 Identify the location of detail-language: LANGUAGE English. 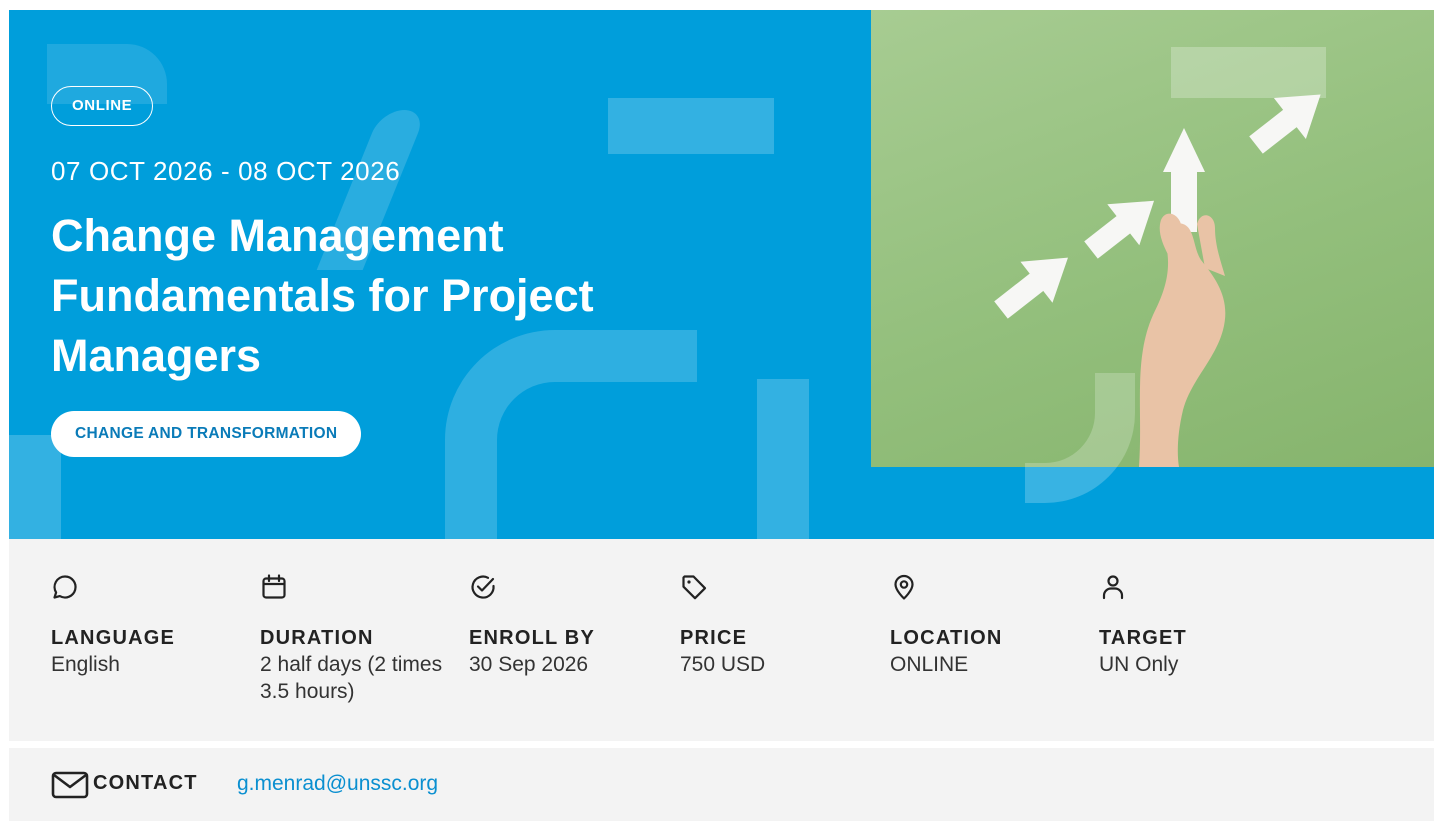
(146, 625).